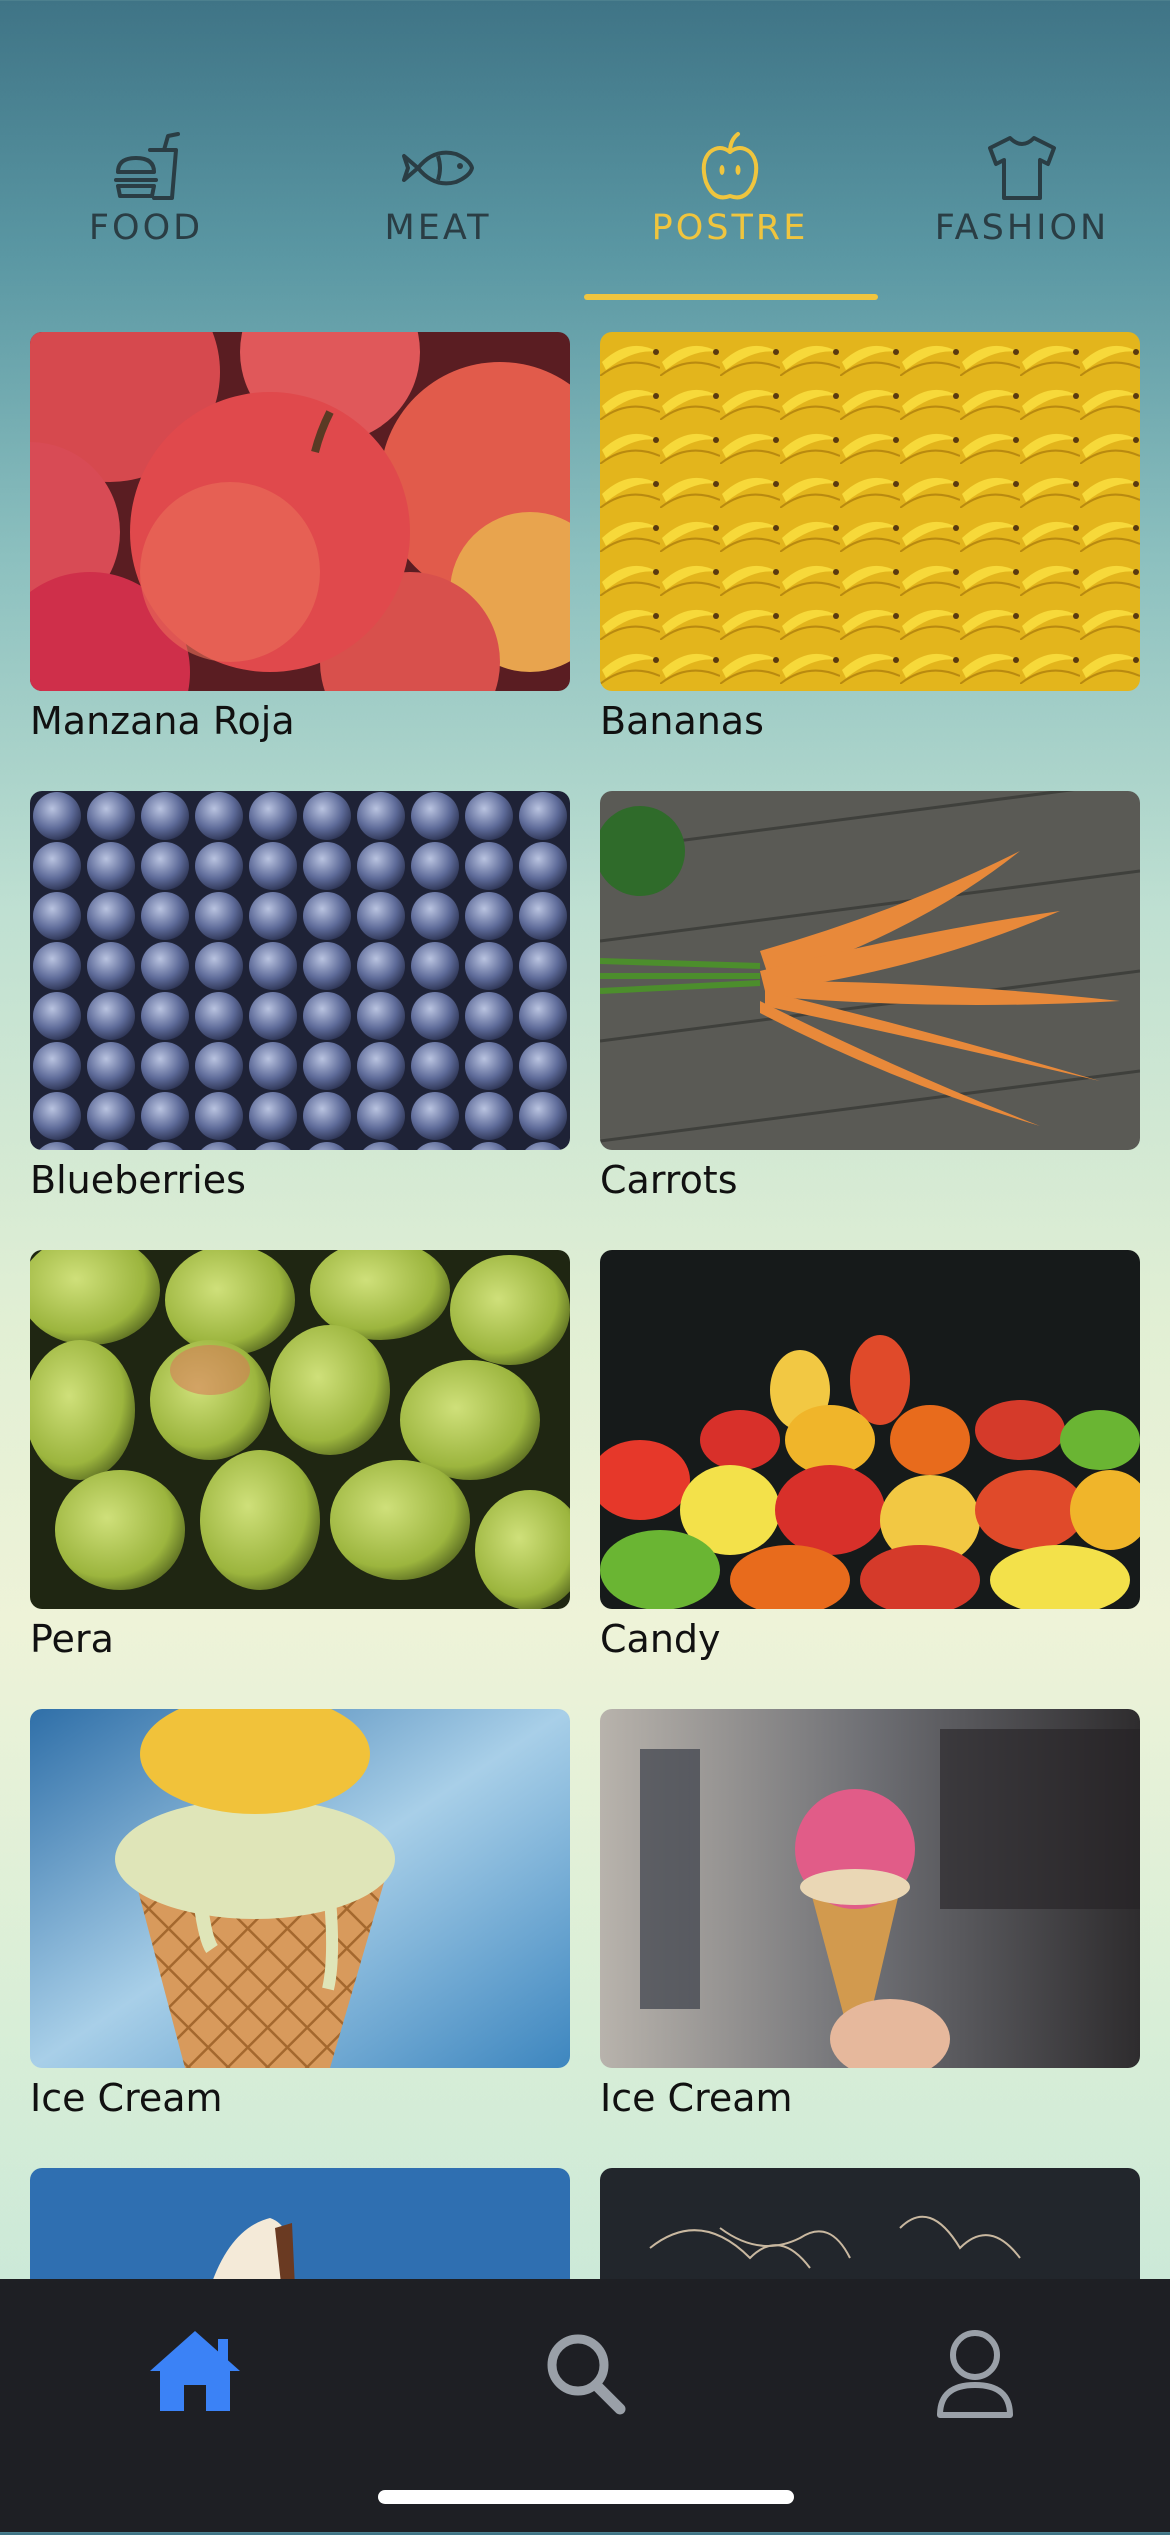 The height and width of the screenshot is (2535, 1170). I want to click on pink-ice-cream-photo, so click(870, 1888).